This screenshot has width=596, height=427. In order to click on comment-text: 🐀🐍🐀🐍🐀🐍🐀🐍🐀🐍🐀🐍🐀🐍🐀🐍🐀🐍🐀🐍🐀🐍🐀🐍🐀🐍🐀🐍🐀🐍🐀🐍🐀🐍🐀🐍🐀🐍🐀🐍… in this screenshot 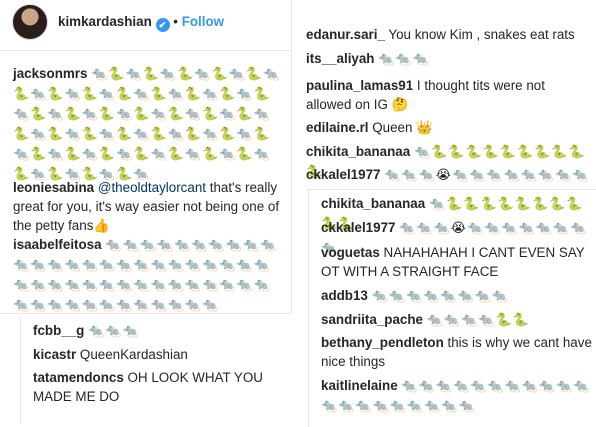, I will do `click(147, 124)`.